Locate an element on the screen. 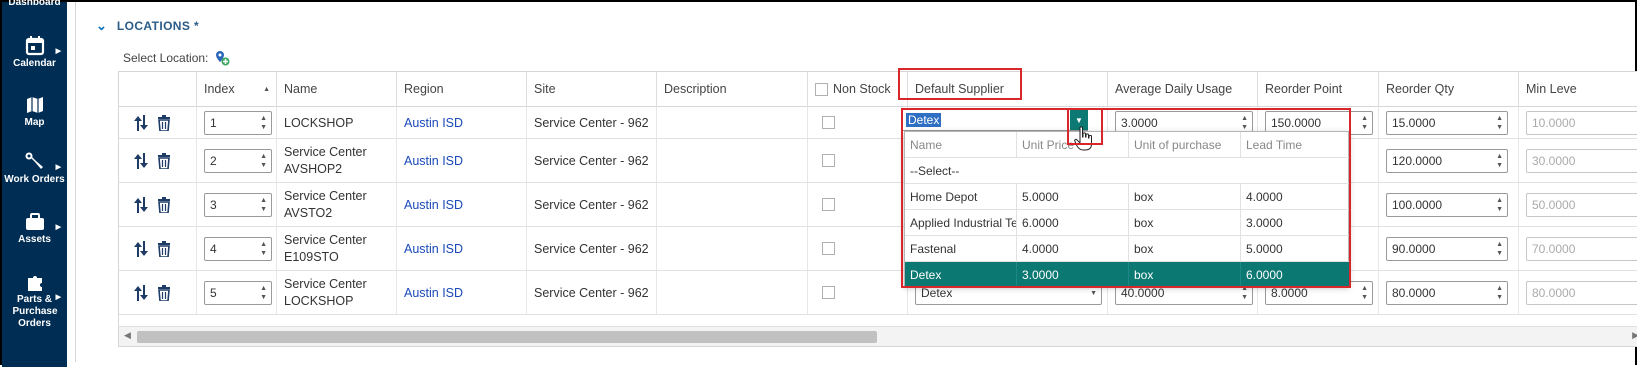 Image resolution: width=1637 pixels, height=367 pixels. supplier-select-active: Detex is located at coordinates (994, 120).